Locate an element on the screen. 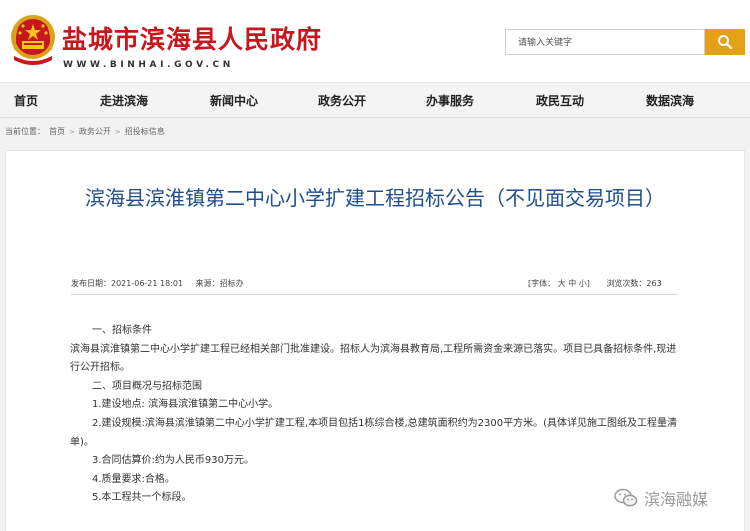 Image resolution: width=750 pixels, height=531 pixels. breadcrumb: 当前位置： 首页 > 政务公开 > 招投标信息 is located at coordinates (85, 131).